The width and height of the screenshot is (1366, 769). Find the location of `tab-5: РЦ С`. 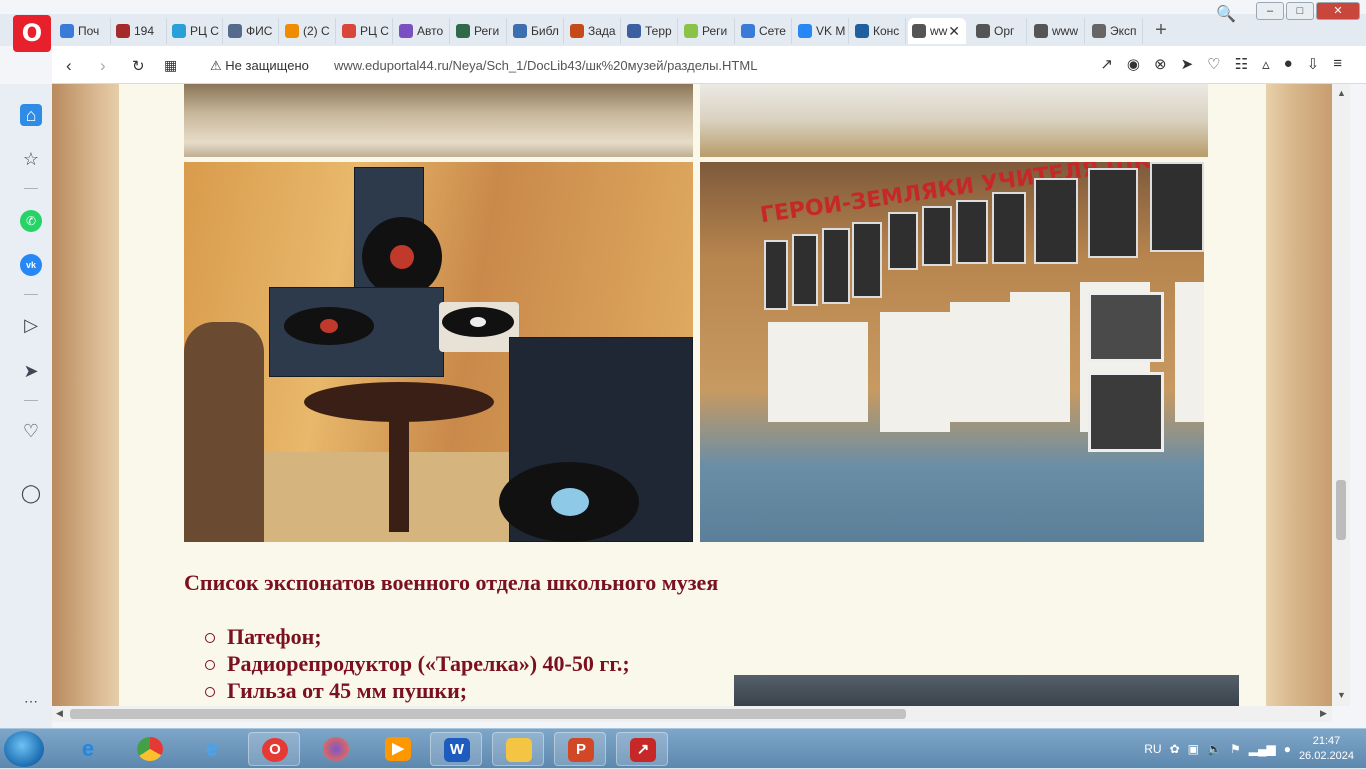

tab-5: РЦ С is located at coordinates (365, 31).